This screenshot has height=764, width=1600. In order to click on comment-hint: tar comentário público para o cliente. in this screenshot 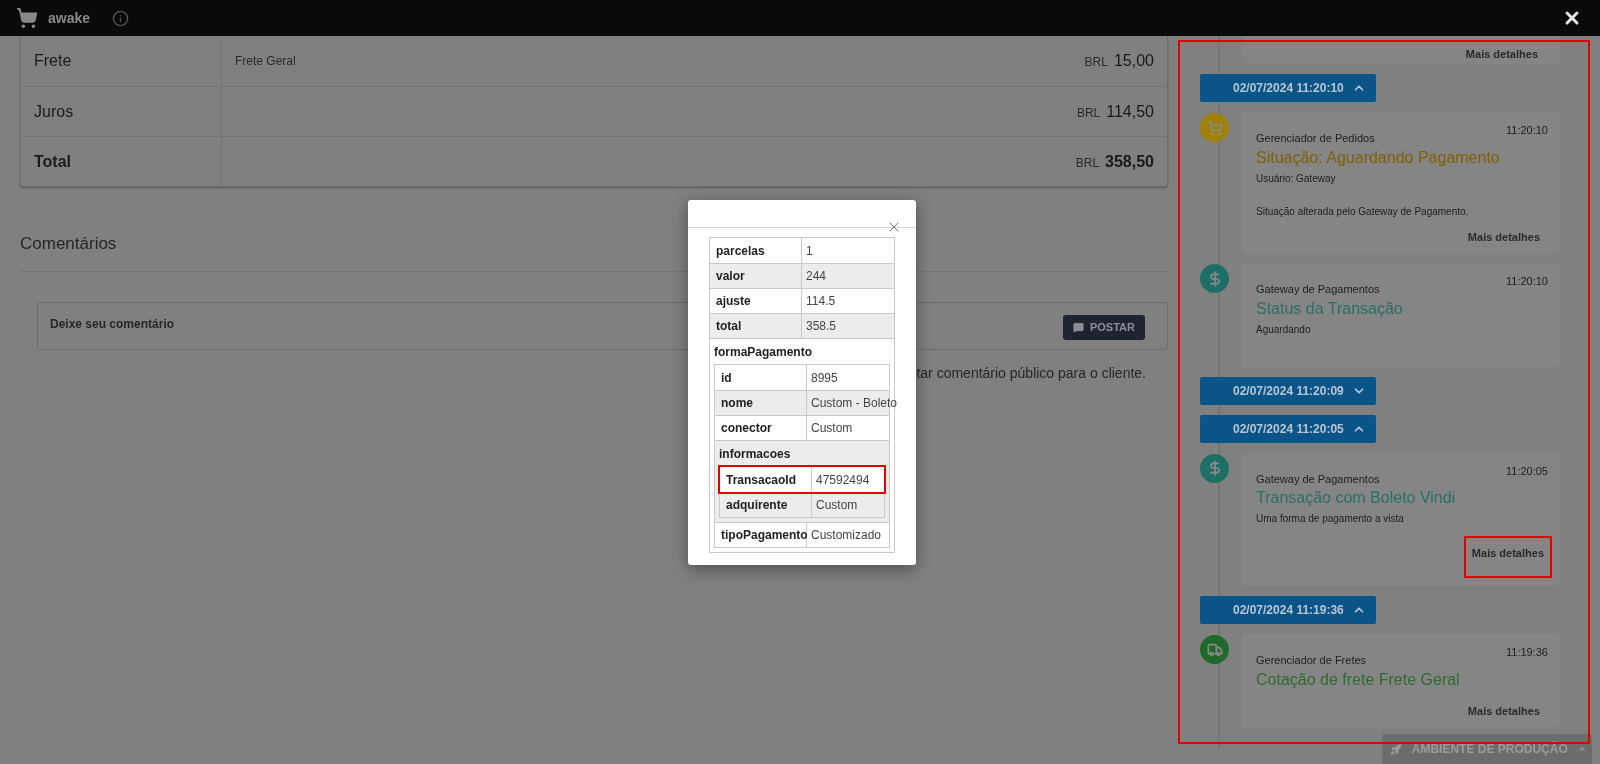, I will do `click(1031, 373)`.